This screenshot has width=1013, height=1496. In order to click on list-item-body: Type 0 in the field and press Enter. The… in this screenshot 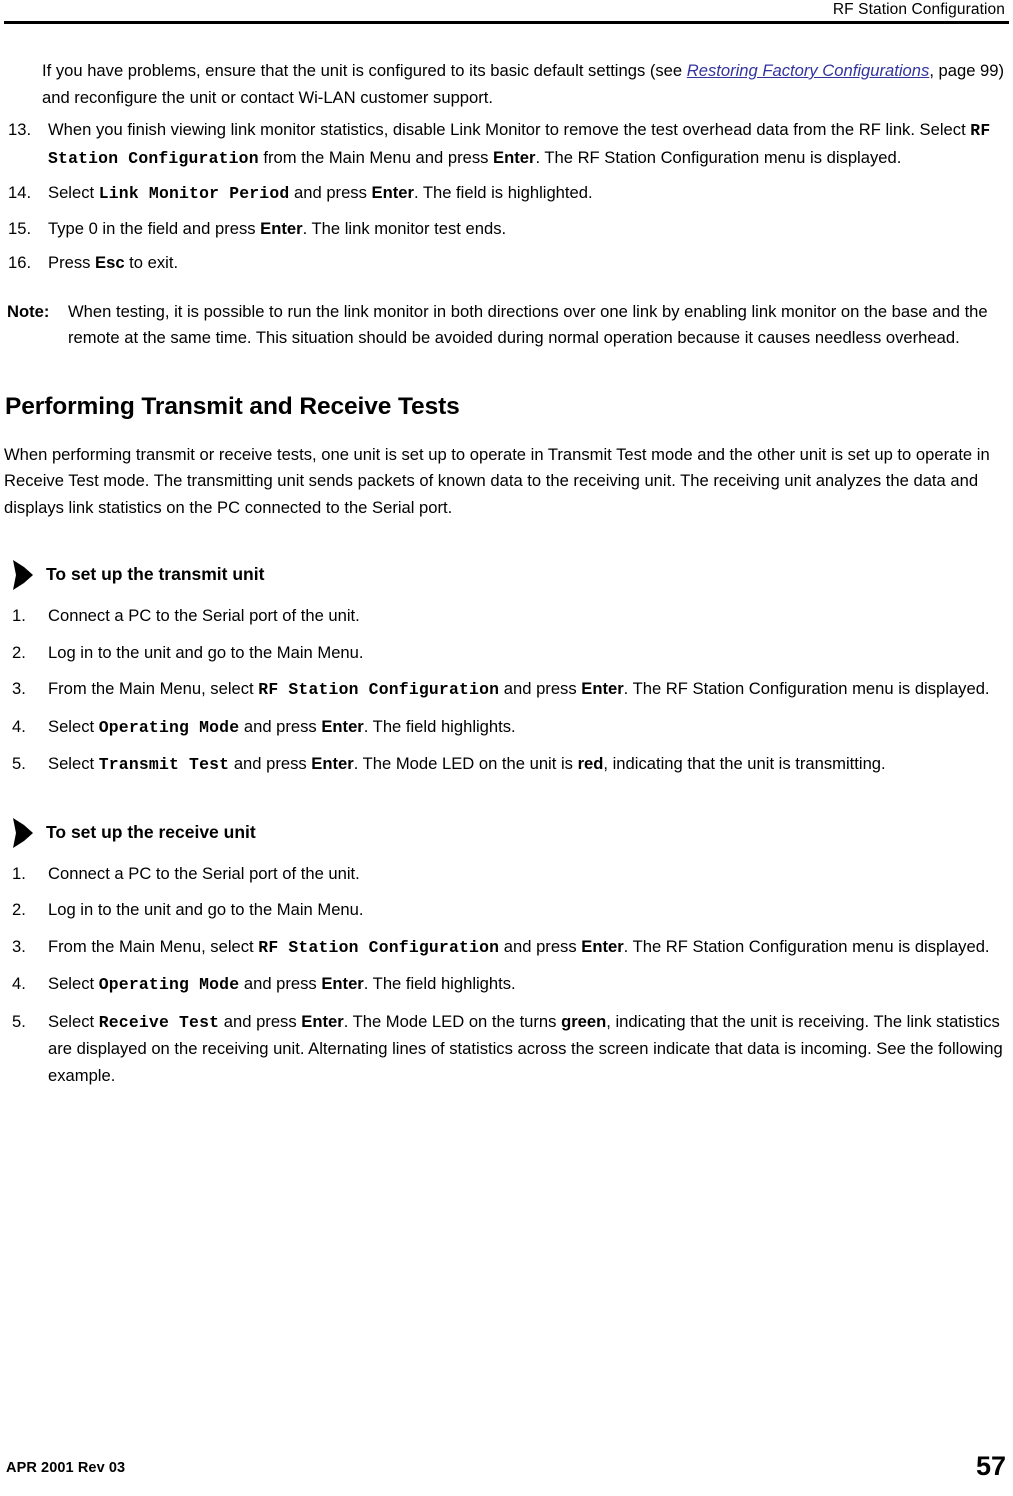, I will do `click(277, 228)`.